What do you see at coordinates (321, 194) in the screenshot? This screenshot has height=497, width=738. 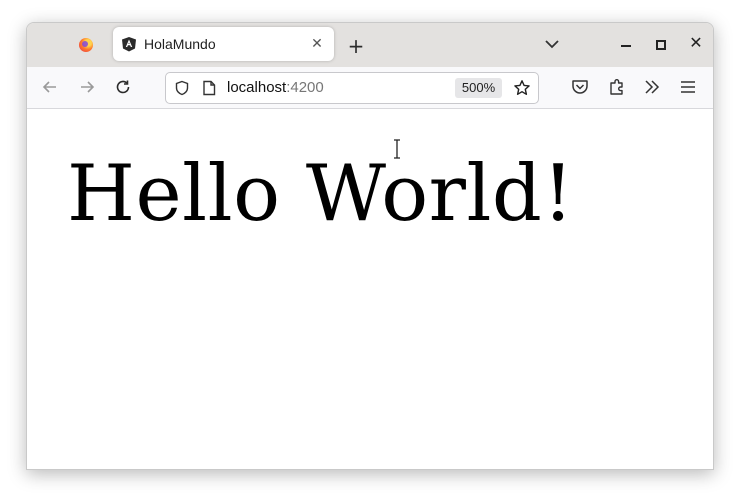 I see `page-heading: Hello World!` at bounding box center [321, 194].